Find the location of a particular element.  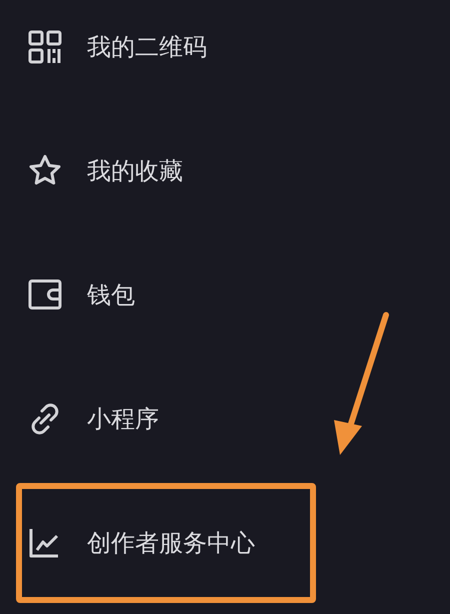

menu-item: 小程序 is located at coordinates (166, 419).